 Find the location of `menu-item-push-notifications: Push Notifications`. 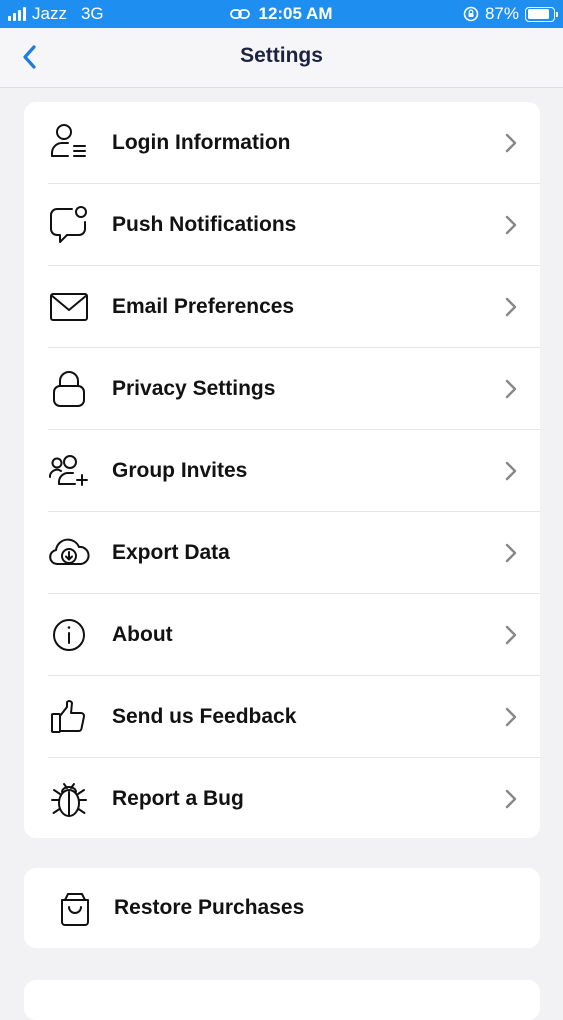

menu-item-push-notifications: Push Notifications is located at coordinates (282, 225).